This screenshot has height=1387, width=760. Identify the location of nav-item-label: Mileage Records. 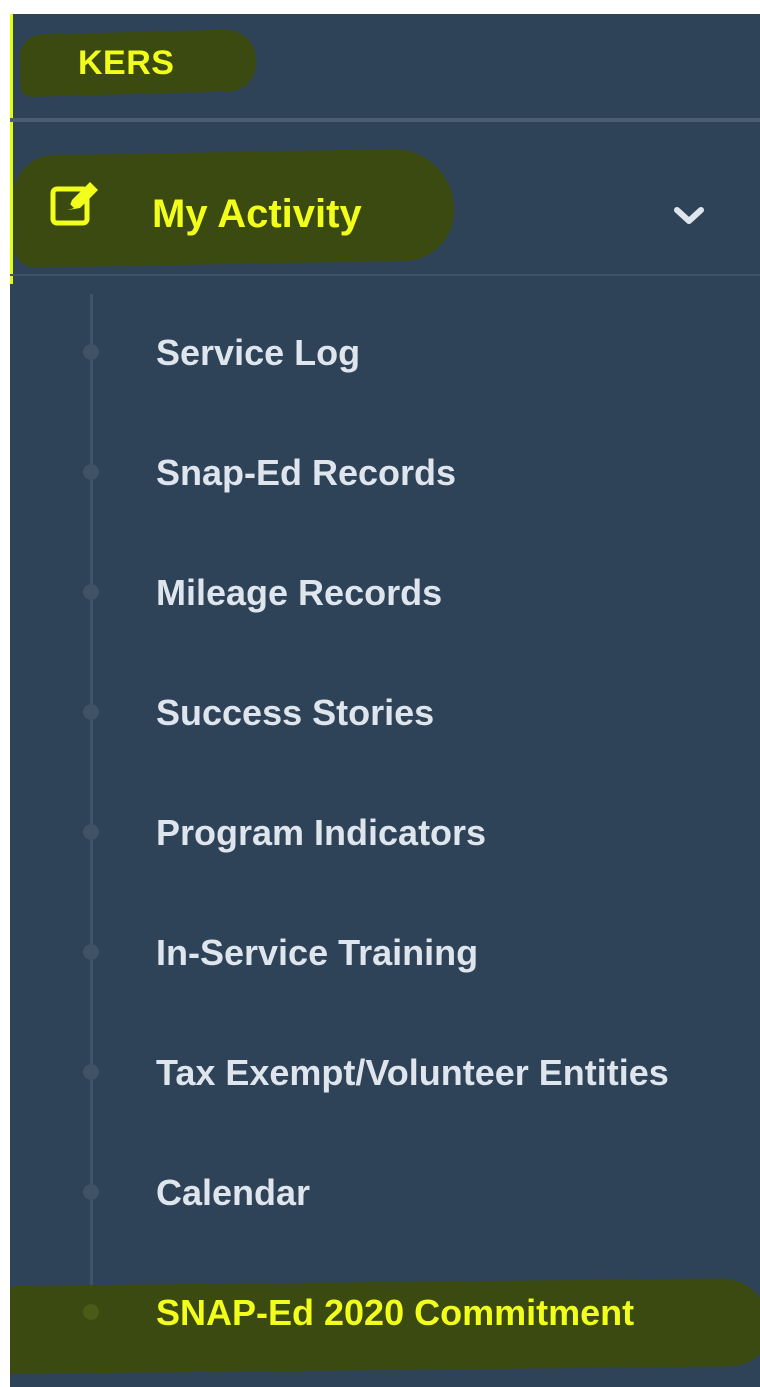
(299, 592).